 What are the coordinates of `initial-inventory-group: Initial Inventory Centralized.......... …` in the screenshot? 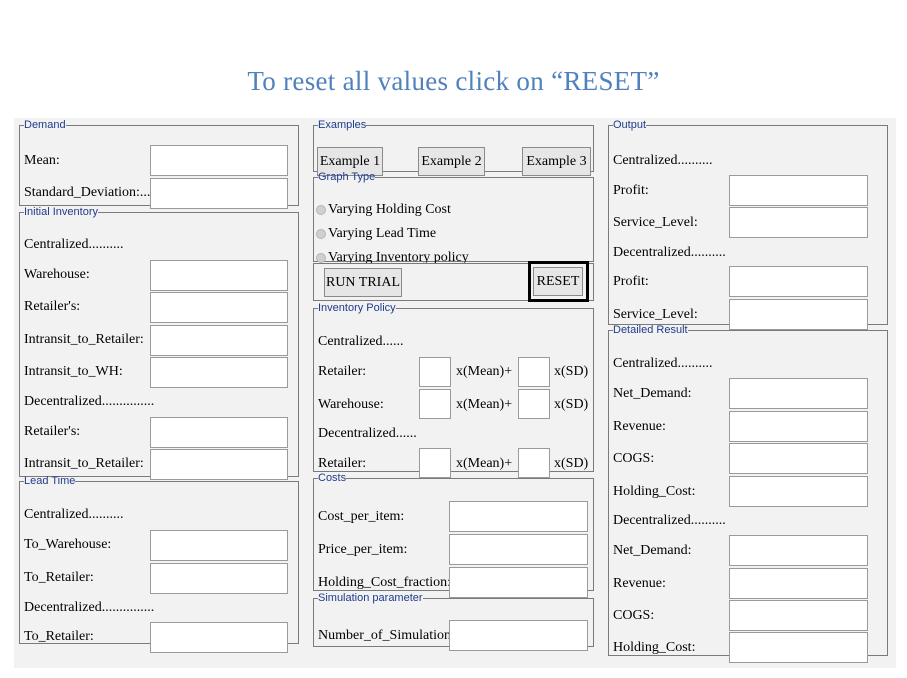 It's located at (159, 343).